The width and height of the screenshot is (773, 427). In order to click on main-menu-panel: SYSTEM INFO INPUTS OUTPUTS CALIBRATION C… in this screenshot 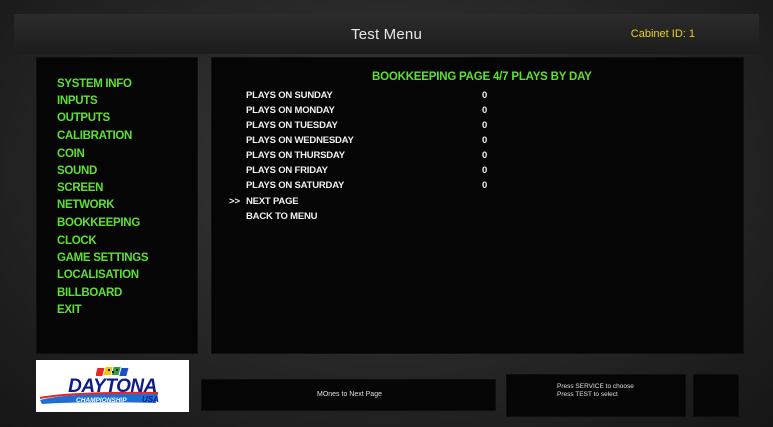, I will do `click(117, 205)`.